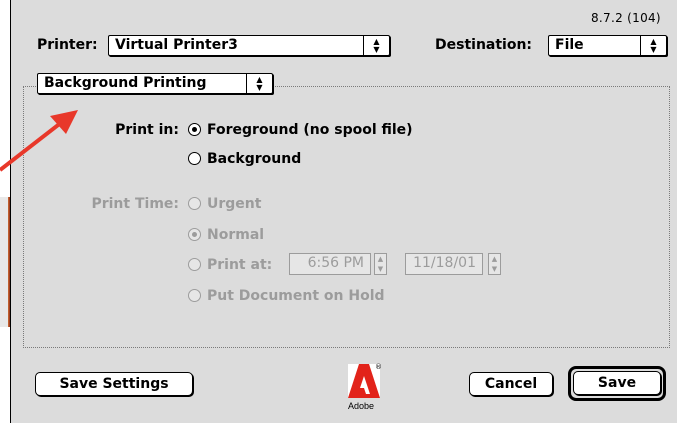 The height and width of the screenshot is (423, 677). I want to click on radio-urgent: Urgent, so click(224, 205).